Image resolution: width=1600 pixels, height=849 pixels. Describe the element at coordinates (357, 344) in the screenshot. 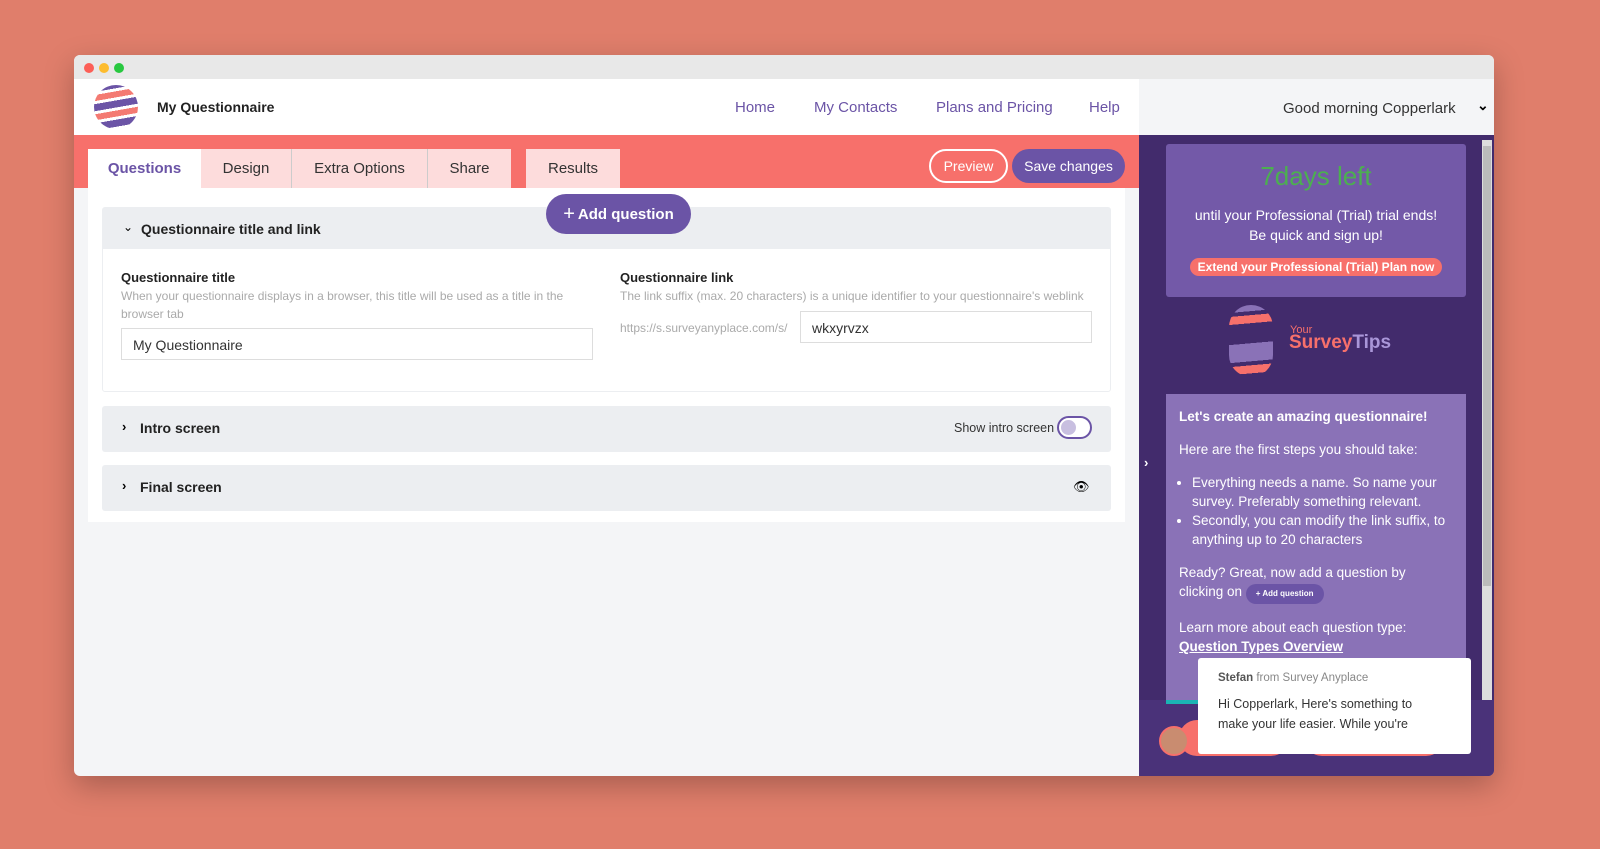

I see `title-input: My Questionnaire` at that location.